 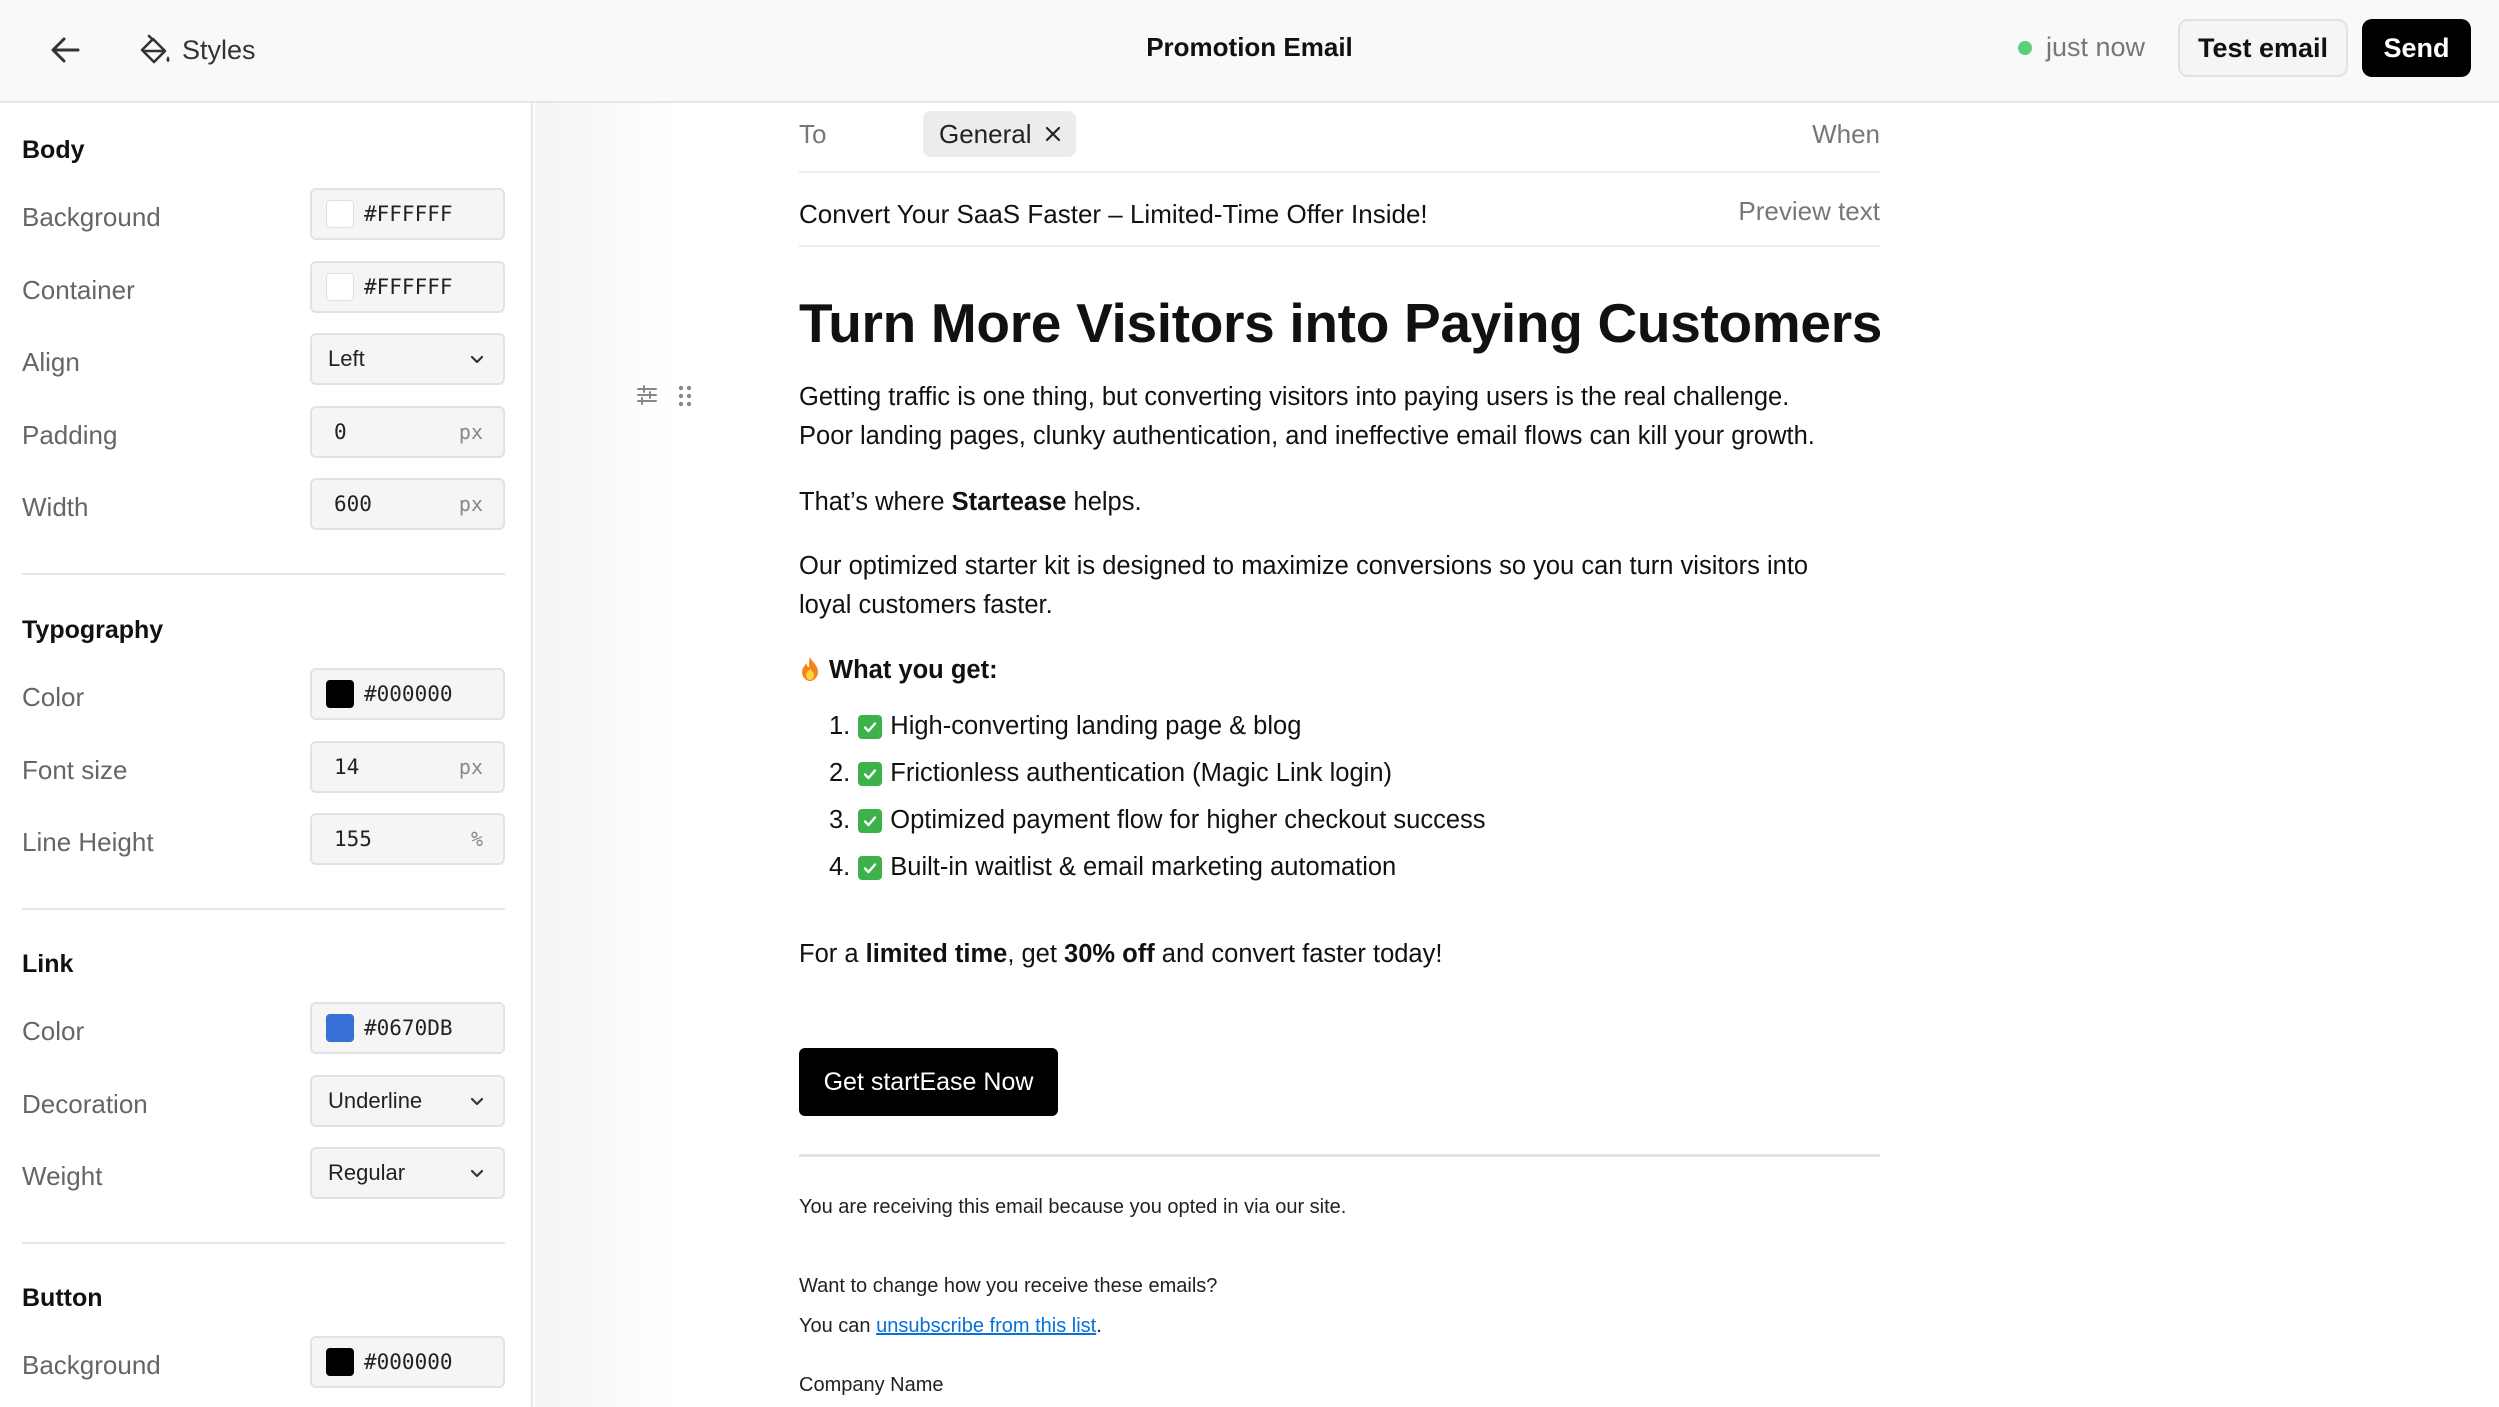 I want to click on link-weight-label: Weight, so click(x=62, y=1176).